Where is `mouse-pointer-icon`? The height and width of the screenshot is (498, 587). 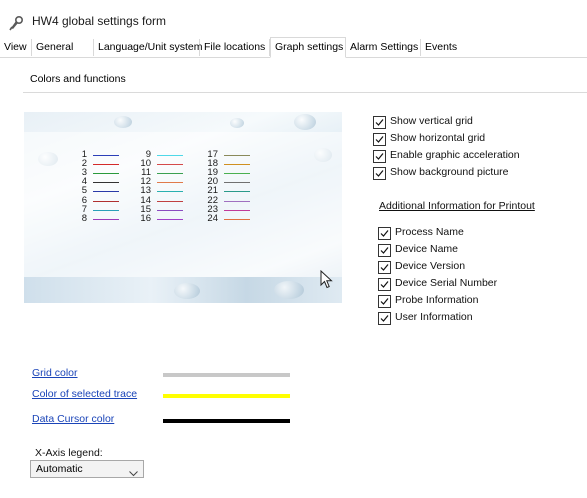
mouse-pointer-icon is located at coordinates (327, 282).